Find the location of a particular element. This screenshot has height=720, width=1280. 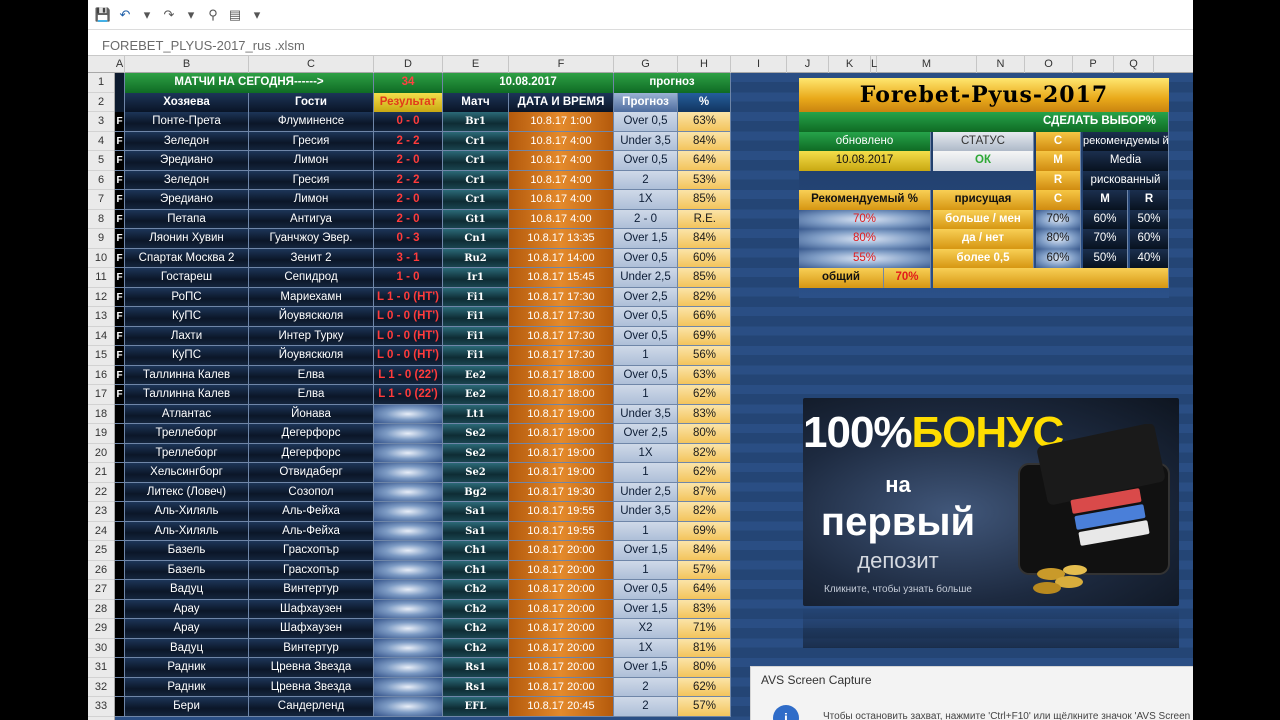

risky-option: рискованный is located at coordinates (1126, 180).